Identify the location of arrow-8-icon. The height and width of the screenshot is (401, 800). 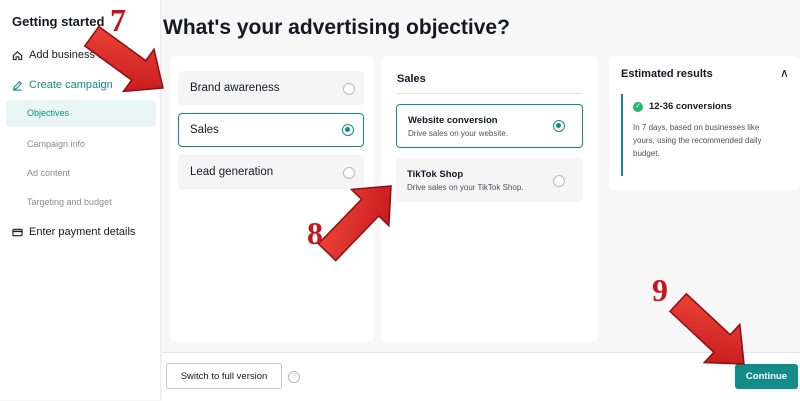
(354, 223).